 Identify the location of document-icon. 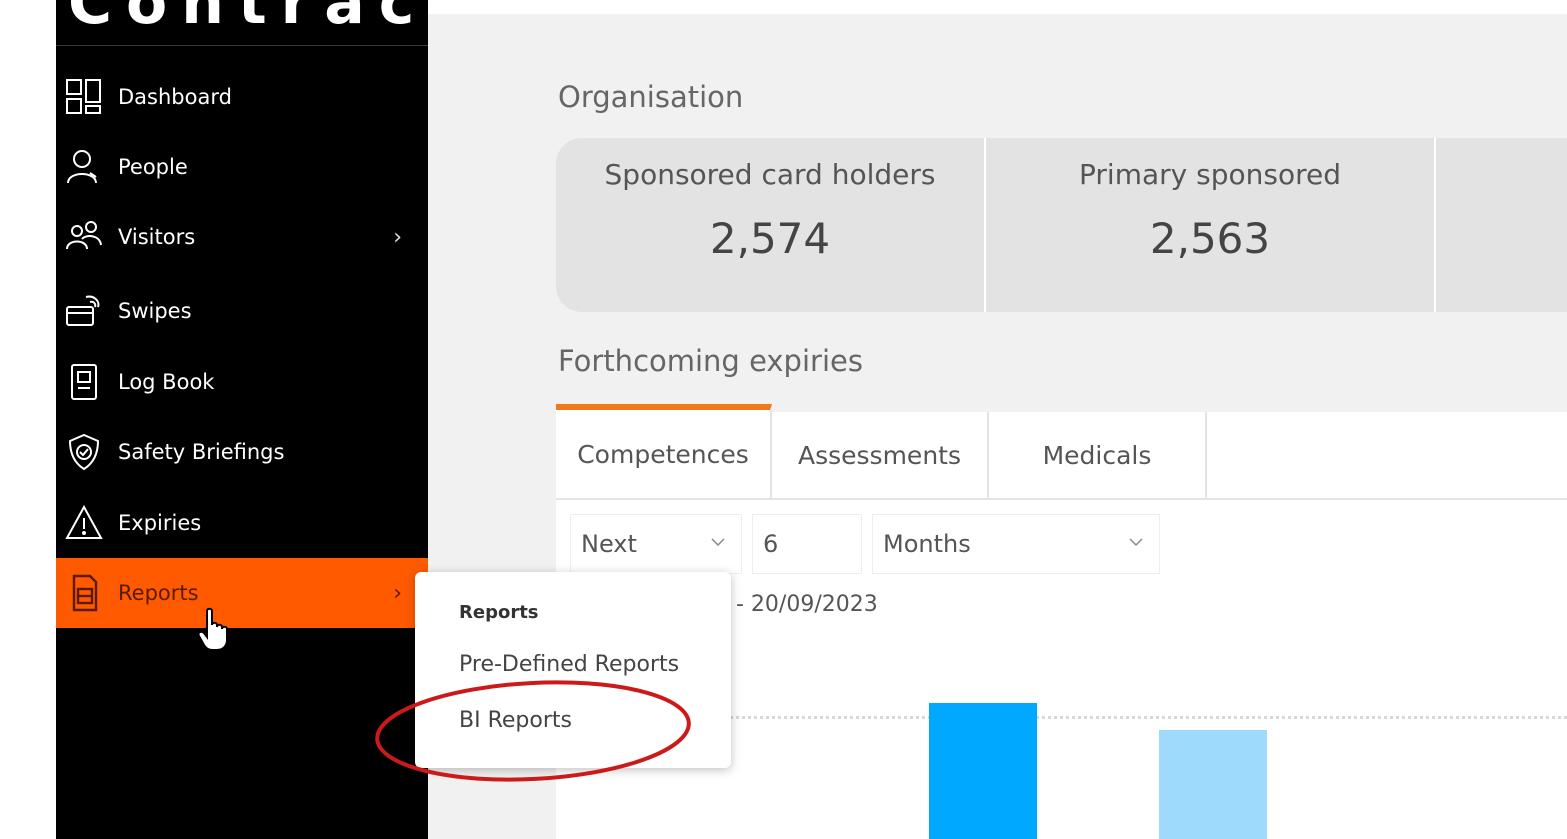
(84, 593).